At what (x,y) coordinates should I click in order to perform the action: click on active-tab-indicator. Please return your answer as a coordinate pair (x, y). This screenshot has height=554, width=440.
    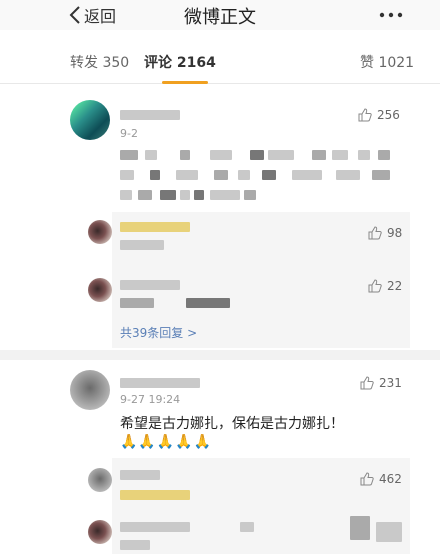
    Looking at the image, I should click on (185, 82).